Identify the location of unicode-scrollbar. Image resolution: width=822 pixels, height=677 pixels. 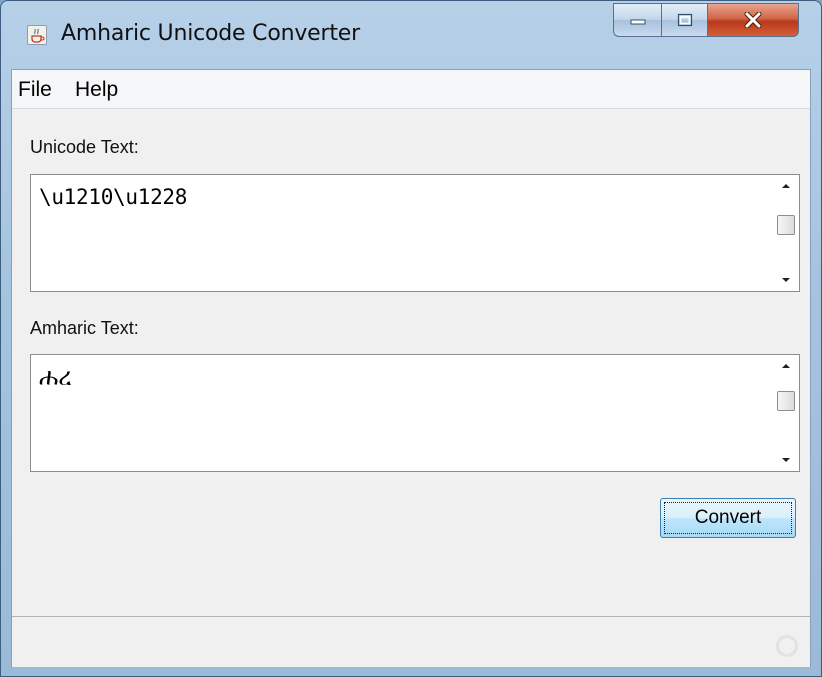
(786, 233).